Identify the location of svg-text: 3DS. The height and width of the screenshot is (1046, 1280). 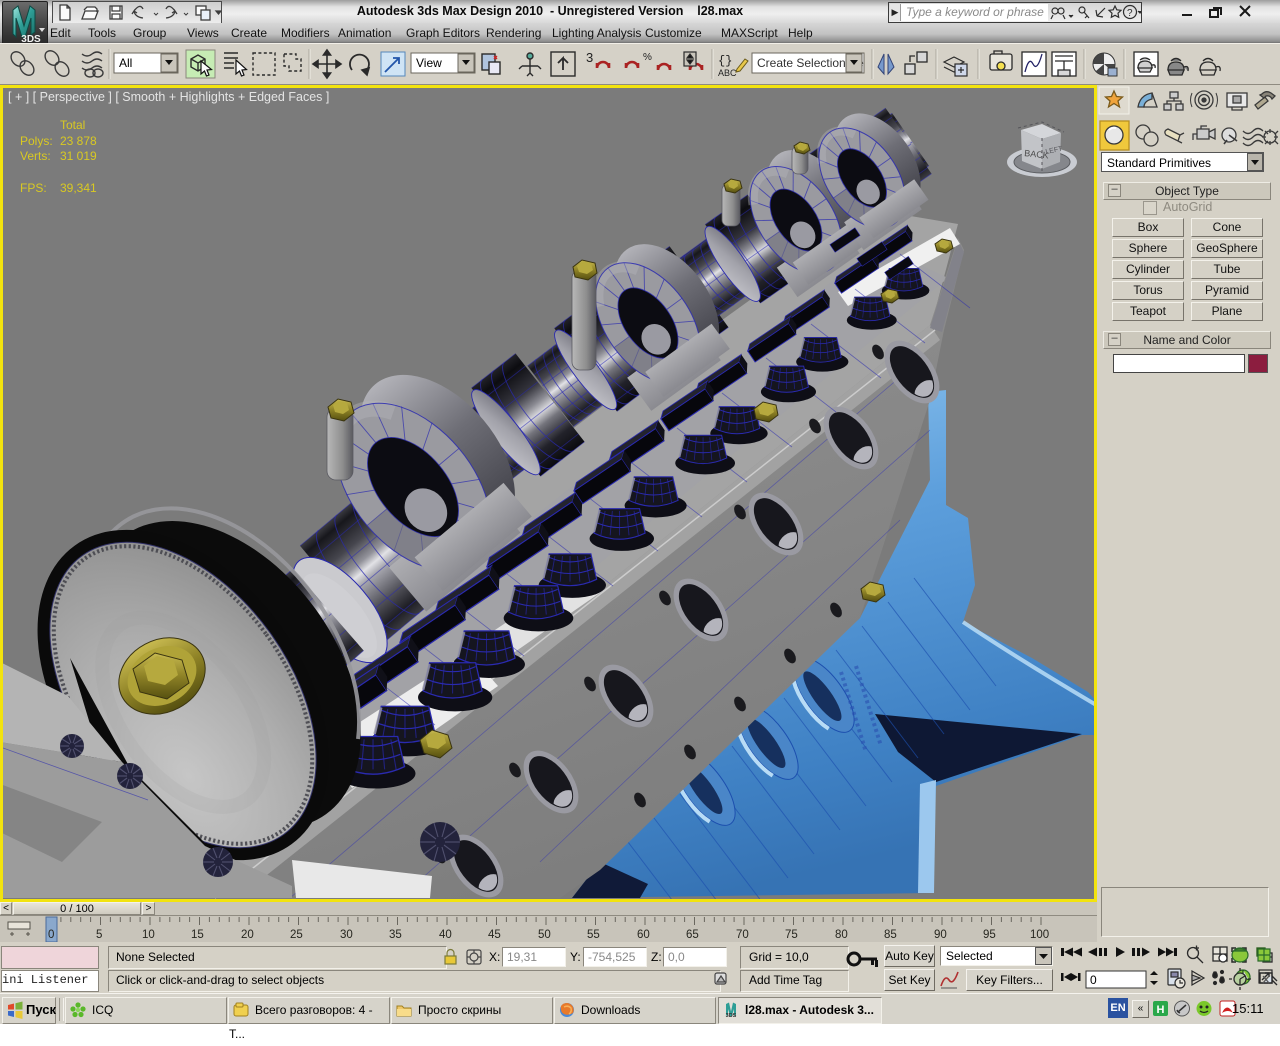
(731, 1015).